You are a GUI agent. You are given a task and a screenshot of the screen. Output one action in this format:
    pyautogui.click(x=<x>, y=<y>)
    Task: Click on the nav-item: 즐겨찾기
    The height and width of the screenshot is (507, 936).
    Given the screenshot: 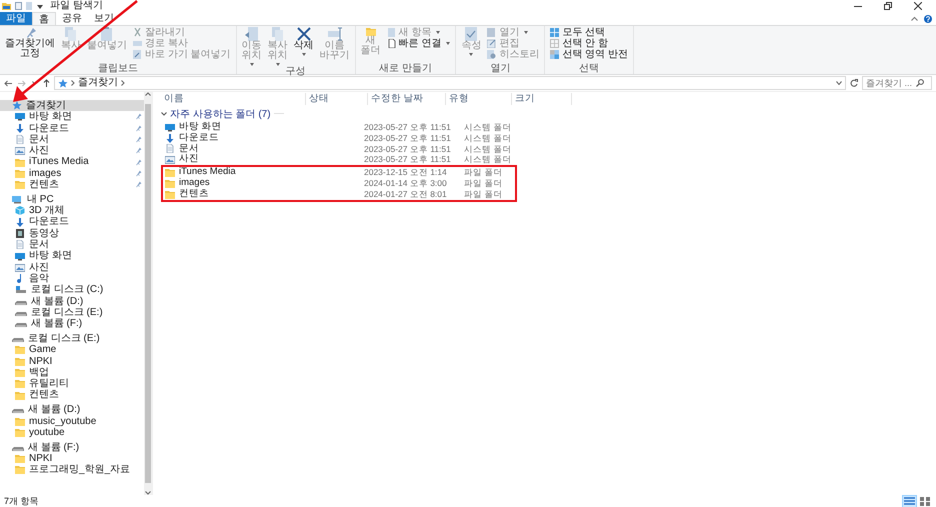 What is the action you would take?
    pyautogui.click(x=72, y=106)
    